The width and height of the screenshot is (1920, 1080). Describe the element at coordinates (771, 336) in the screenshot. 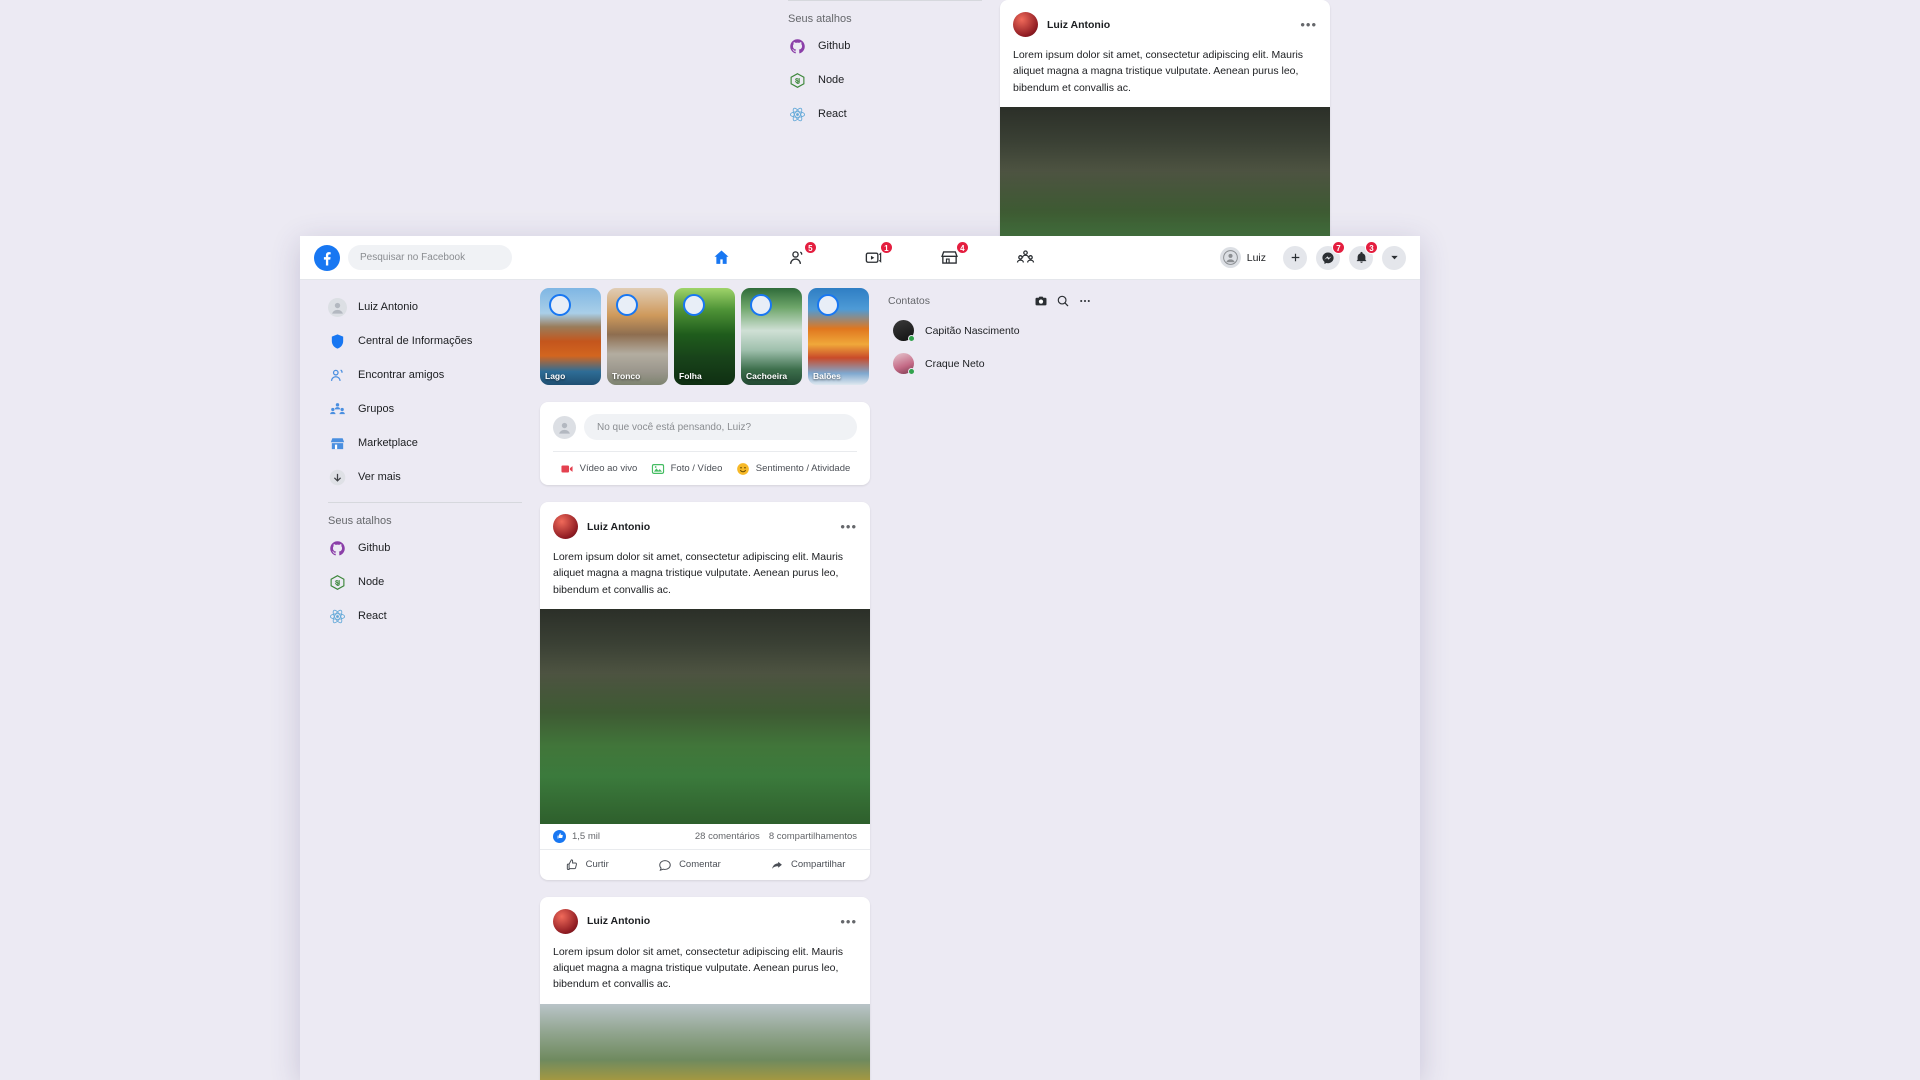

I see `story-card: Cachoeira` at that location.